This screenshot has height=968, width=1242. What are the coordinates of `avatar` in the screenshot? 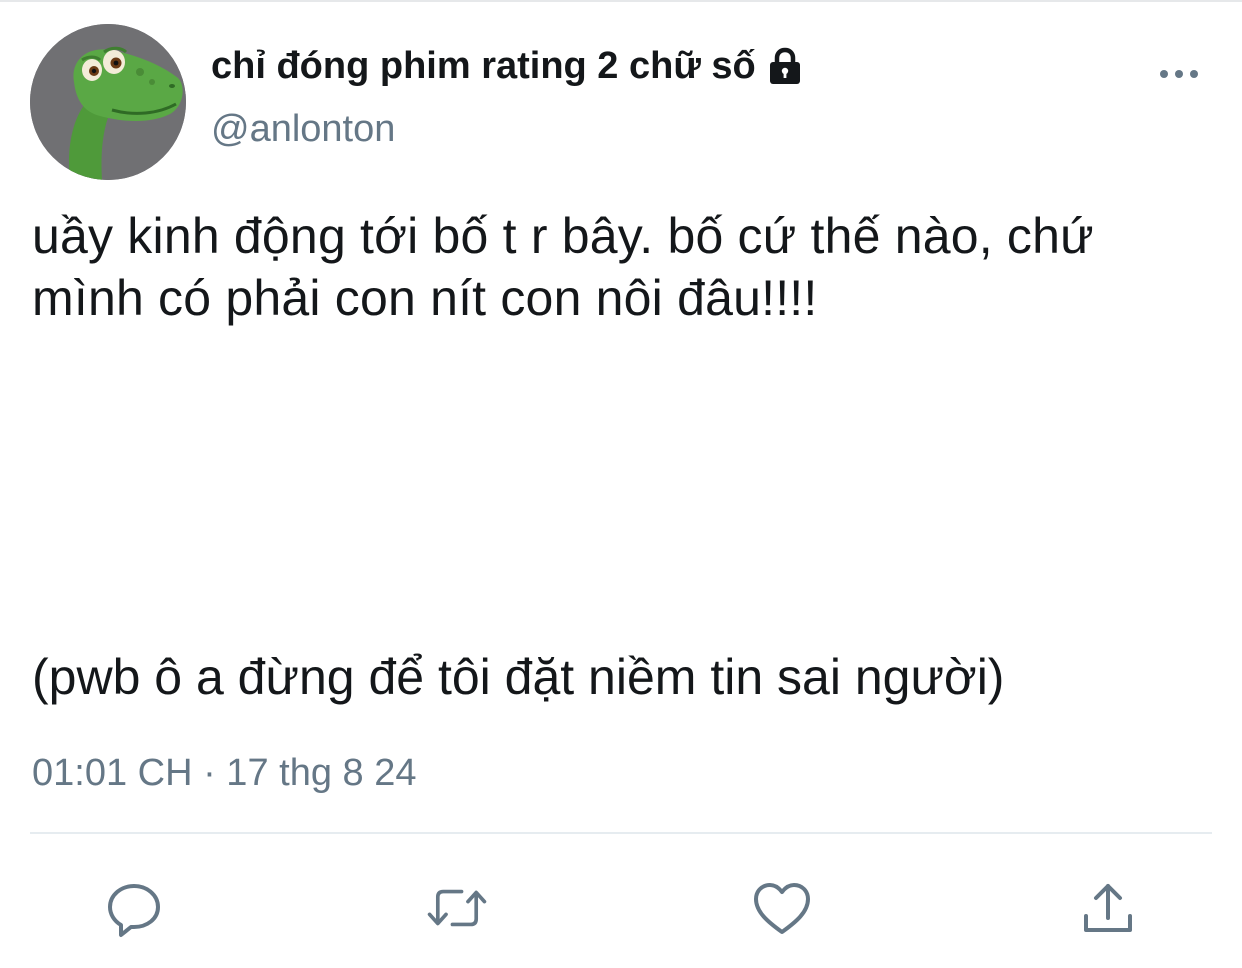 It's located at (108, 102).